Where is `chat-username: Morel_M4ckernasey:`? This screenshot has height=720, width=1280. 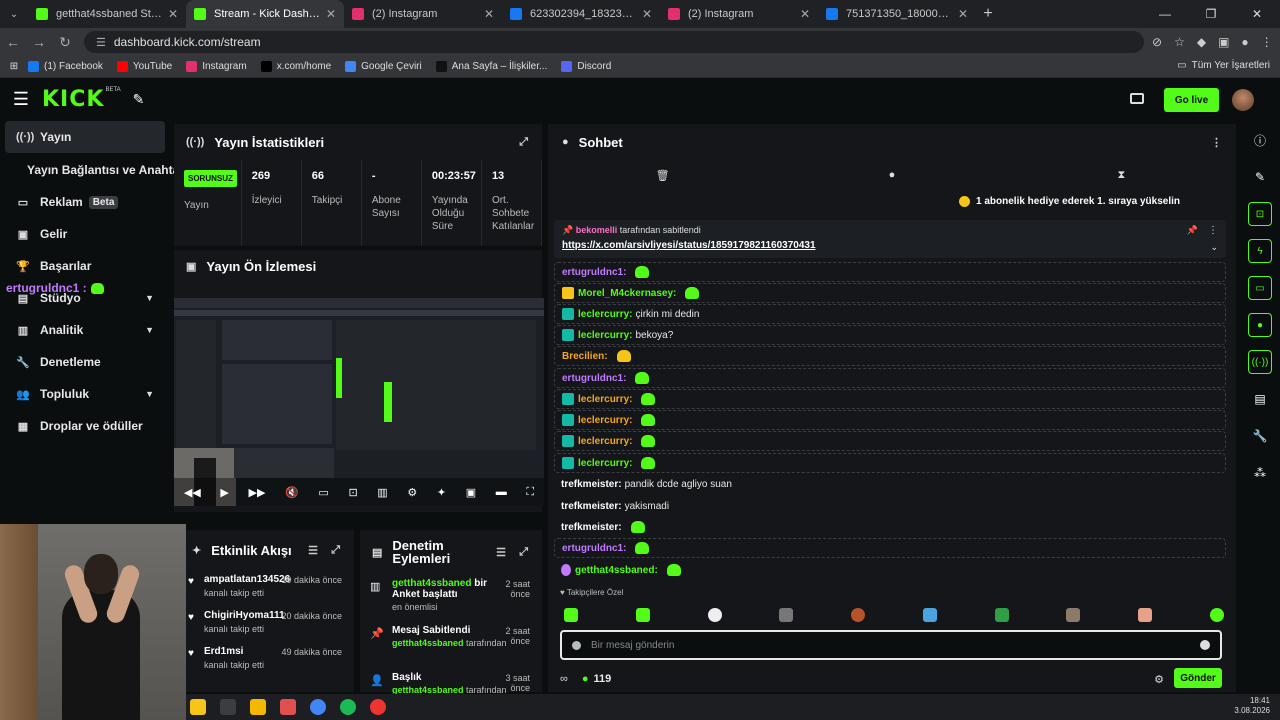 chat-username: Morel_M4ckernasey: is located at coordinates (627, 293).